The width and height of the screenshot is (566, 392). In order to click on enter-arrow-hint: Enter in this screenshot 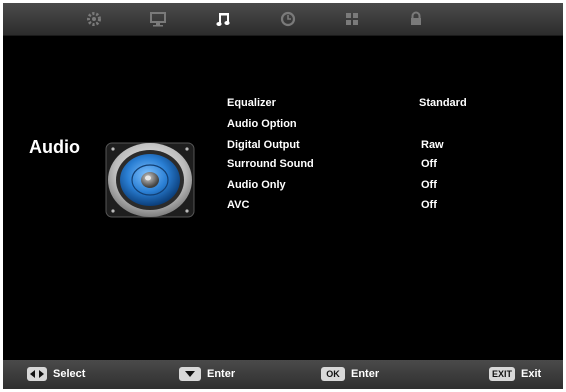, I will do `click(207, 374)`.